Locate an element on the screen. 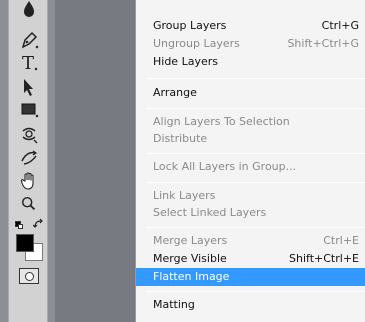  quick-mask-icon is located at coordinates (29, 276).